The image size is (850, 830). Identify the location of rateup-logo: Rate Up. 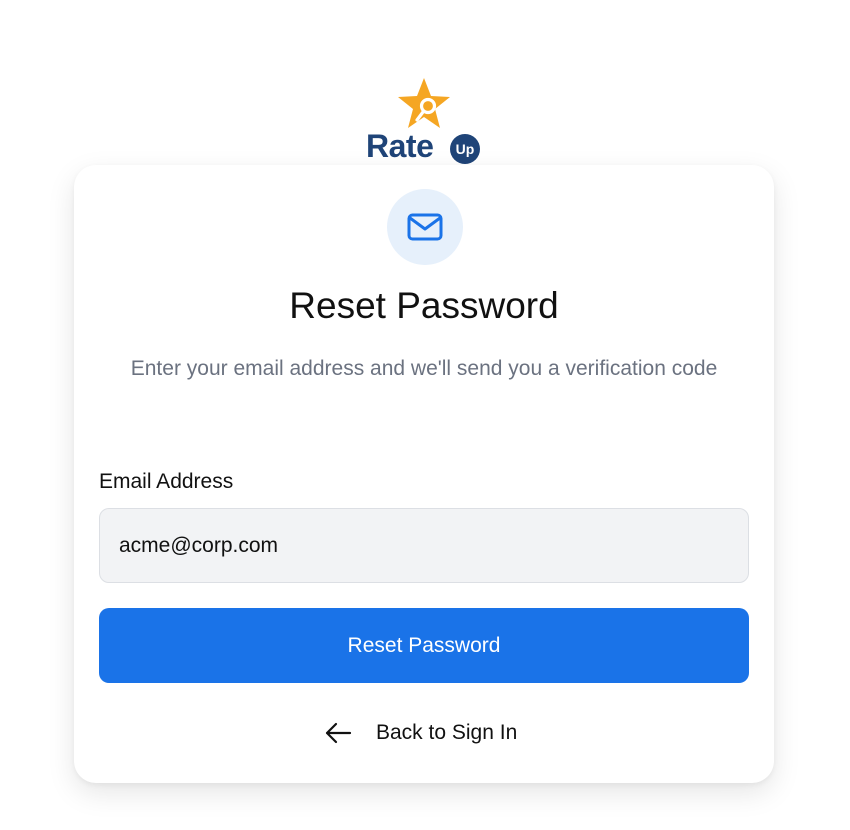
(424, 121).